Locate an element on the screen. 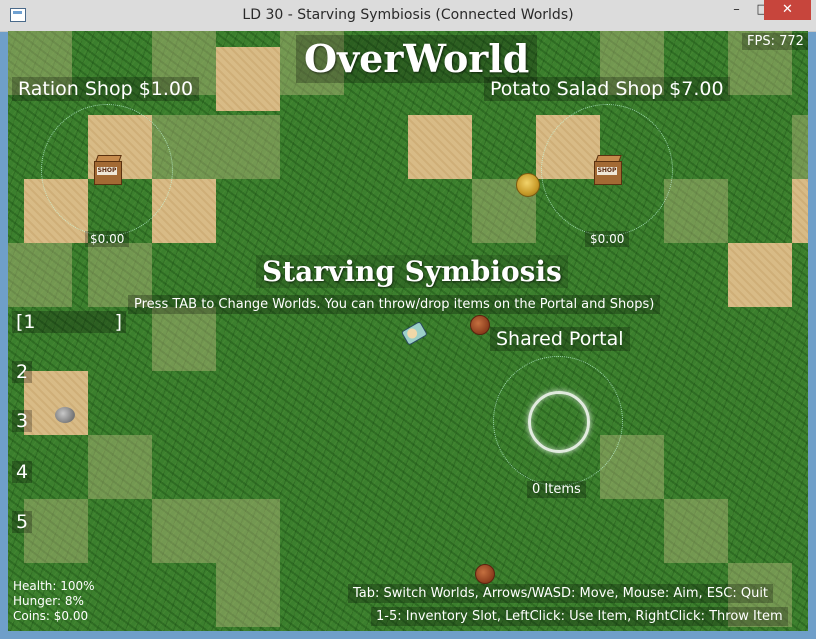  potato-salad-shop-icon: SHOP is located at coordinates (608, 170).